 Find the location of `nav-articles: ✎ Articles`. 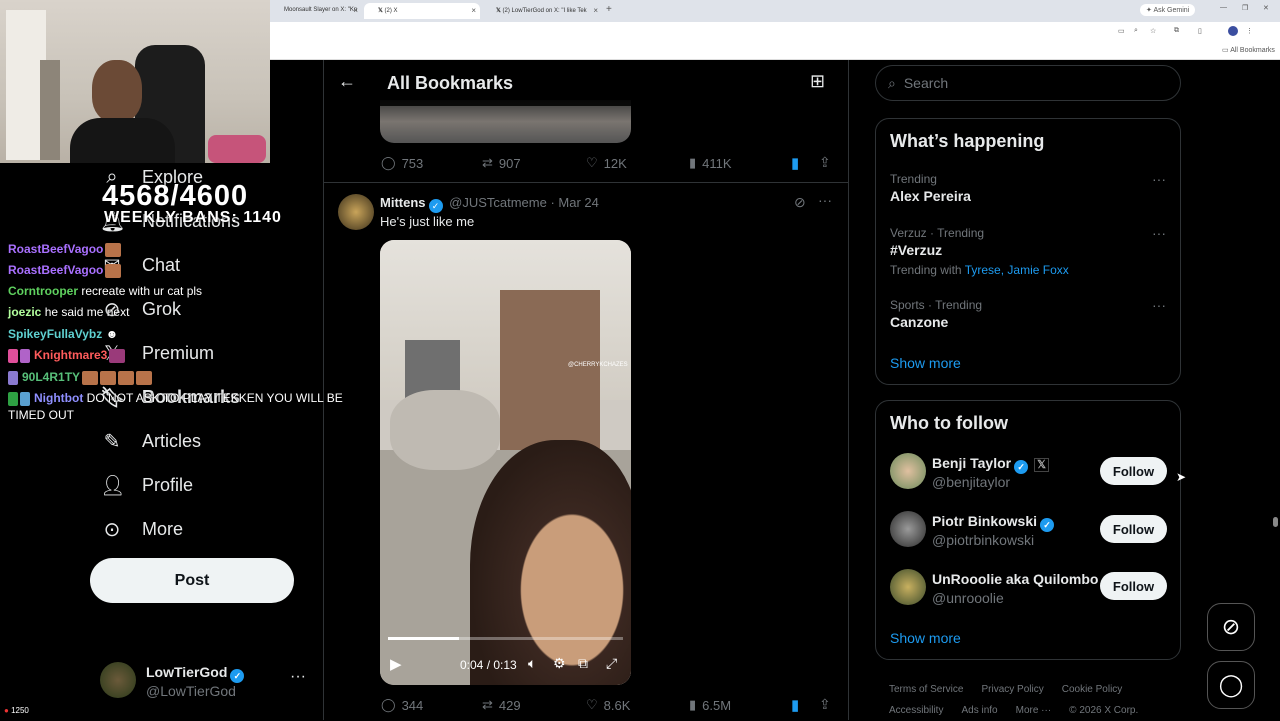

nav-articles: ✎ Articles is located at coordinates (150, 441).